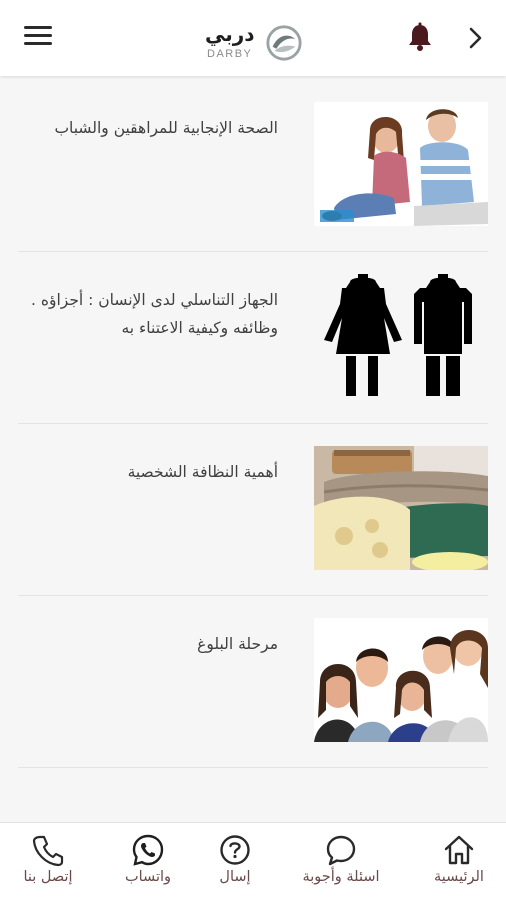 The height and width of the screenshot is (900, 506). I want to click on top-app-bar: دربي DARBY, so click(253, 38).